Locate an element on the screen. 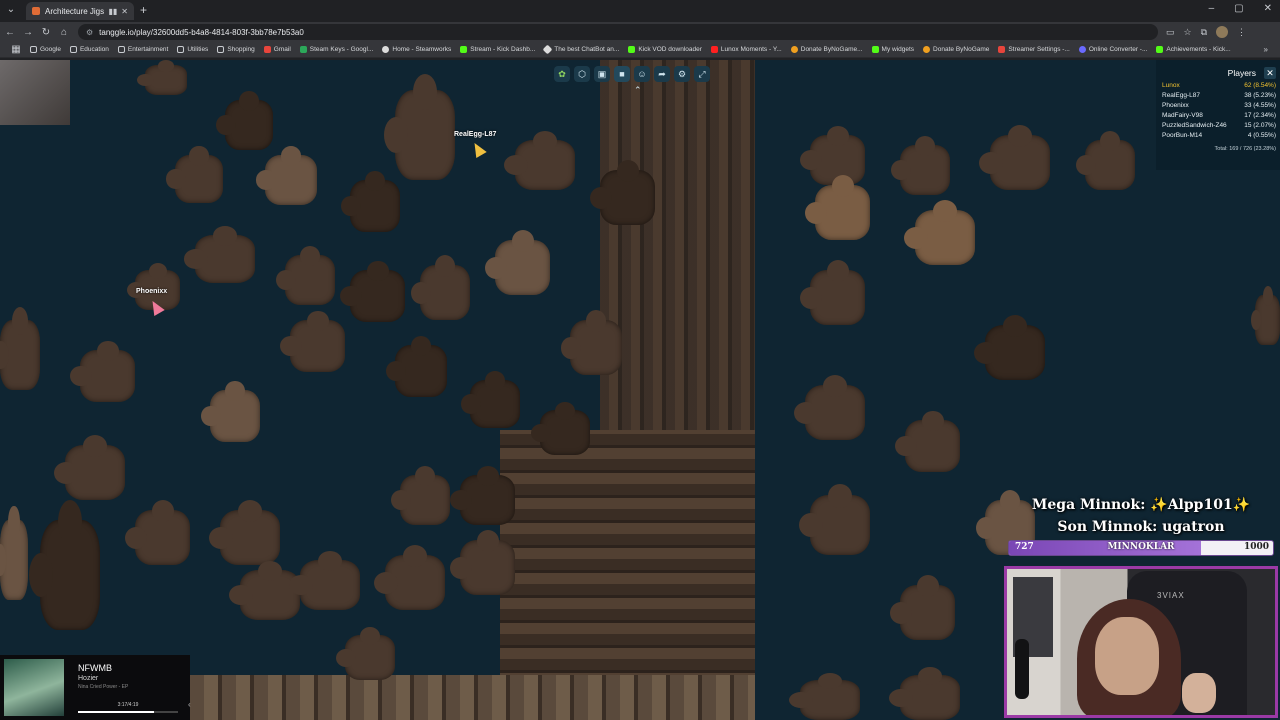 This screenshot has width=1280, height=720. menu-icon: ⋮ is located at coordinates (1241, 32).